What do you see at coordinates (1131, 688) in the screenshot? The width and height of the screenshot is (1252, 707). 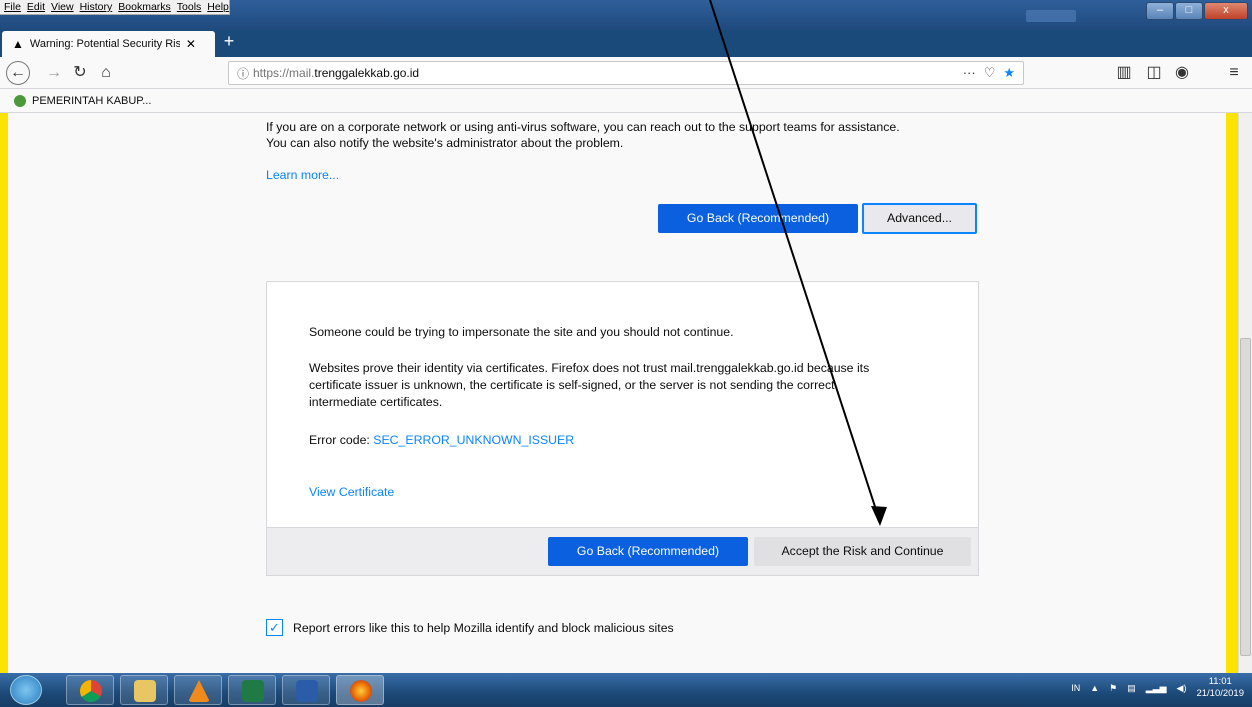 I see `network-icon: ▤` at bounding box center [1131, 688].